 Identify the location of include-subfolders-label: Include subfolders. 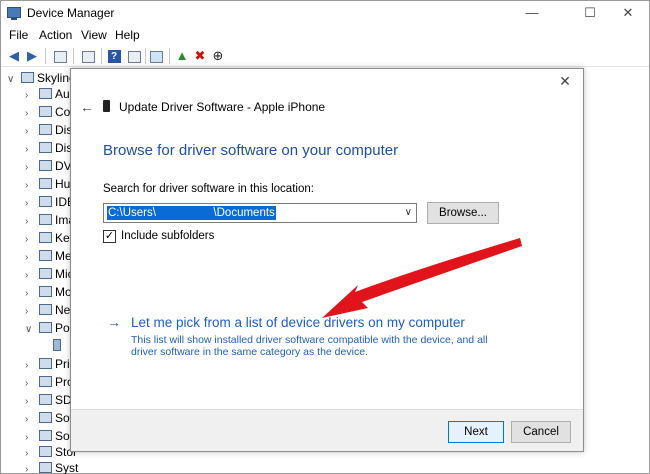
(167, 236).